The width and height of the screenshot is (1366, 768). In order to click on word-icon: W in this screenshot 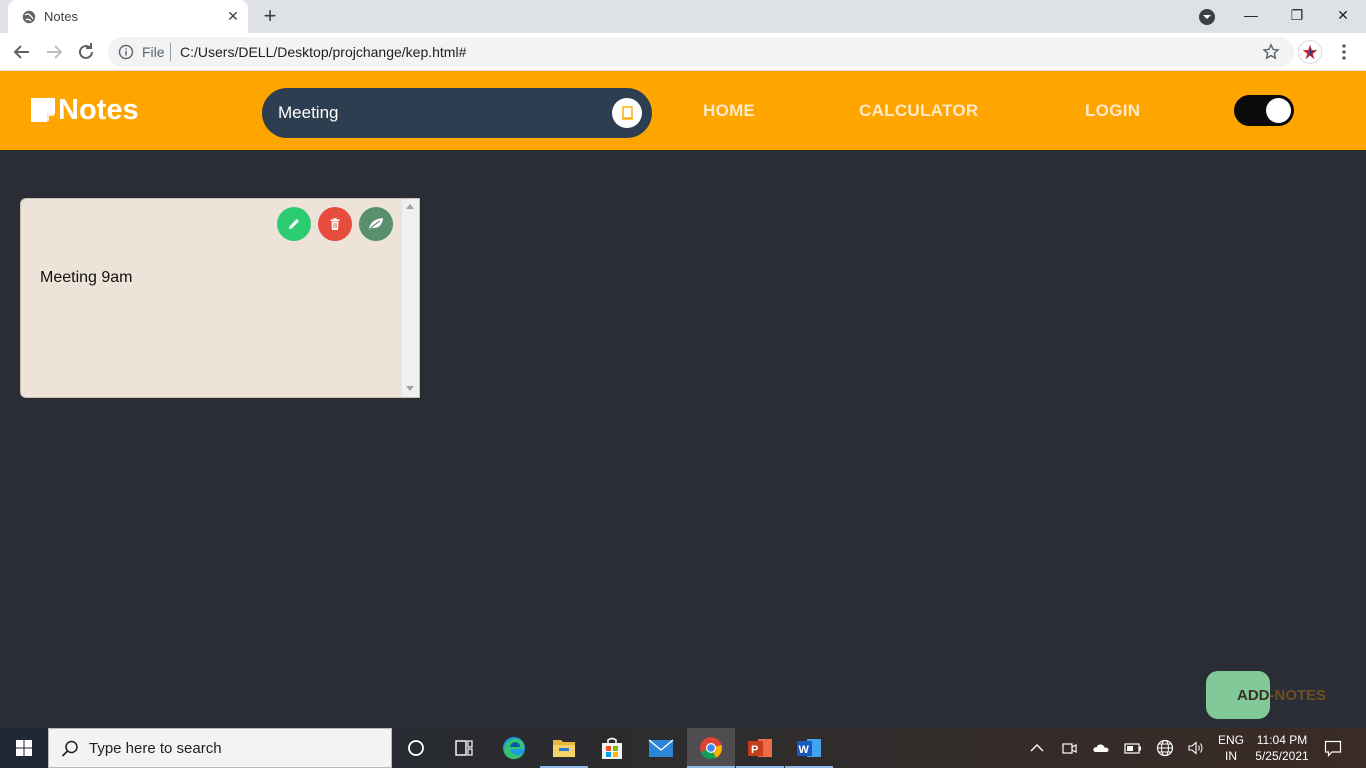, I will do `click(809, 748)`.